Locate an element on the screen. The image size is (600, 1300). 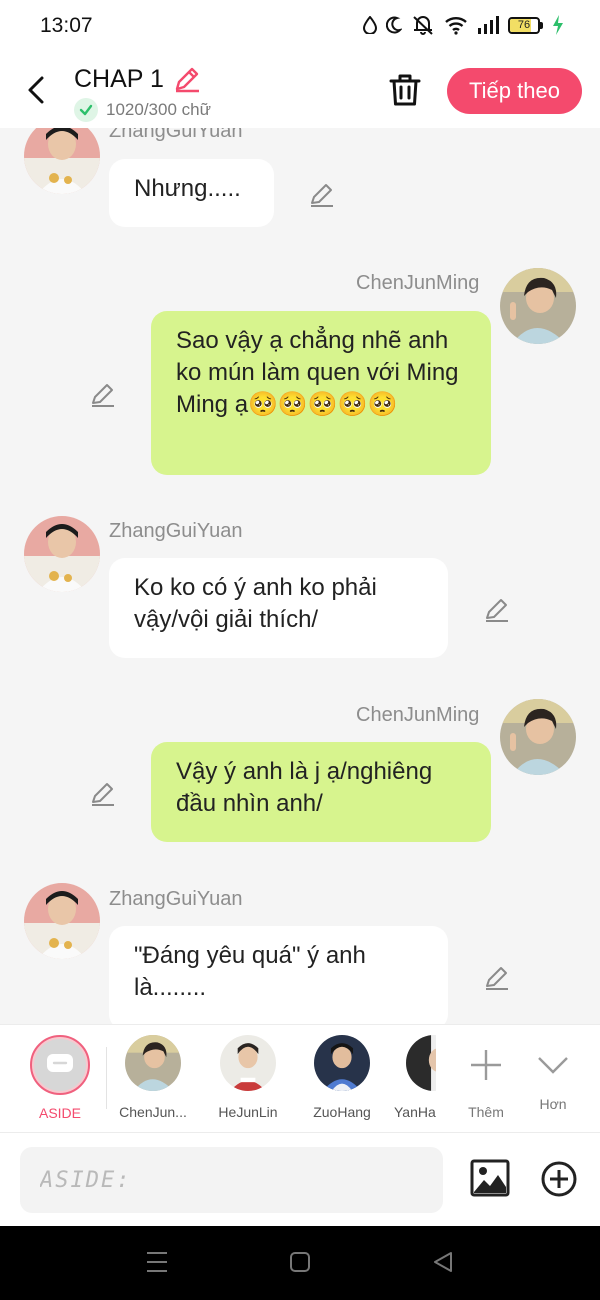
status-icons: 76 is located at coordinates (463, 25).